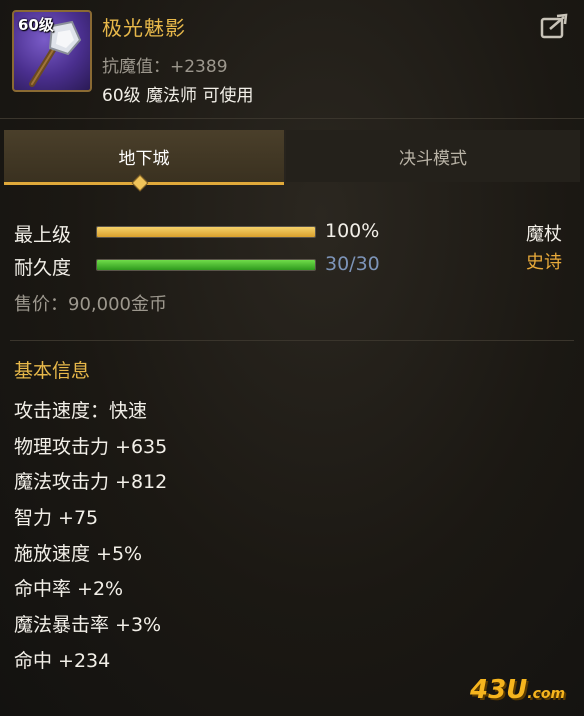 Image resolution: width=584 pixels, height=716 pixels. I want to click on tab-duel-mode: 决斗模式, so click(433, 156).